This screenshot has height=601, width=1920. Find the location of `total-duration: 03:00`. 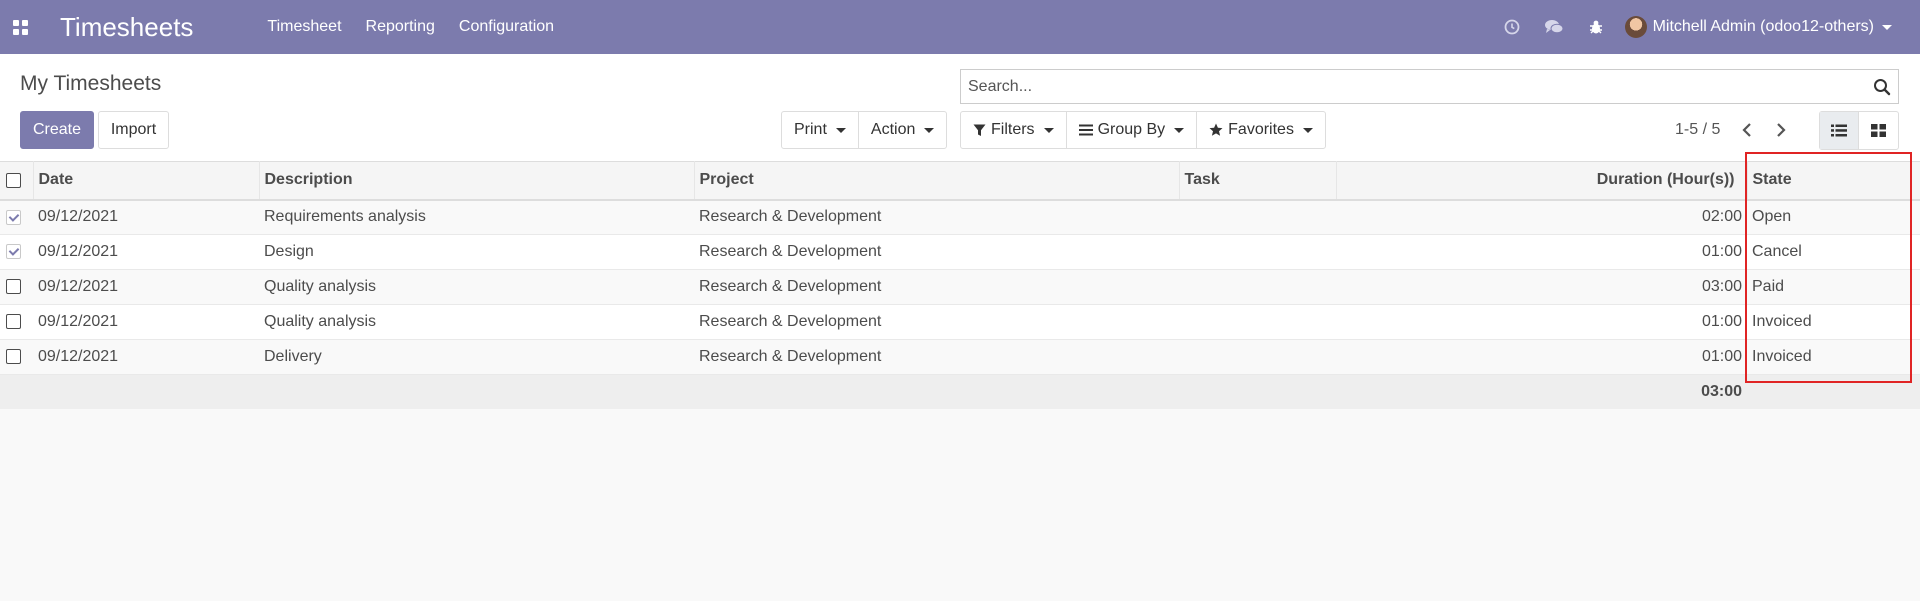

total-duration: 03:00 is located at coordinates (1721, 391).